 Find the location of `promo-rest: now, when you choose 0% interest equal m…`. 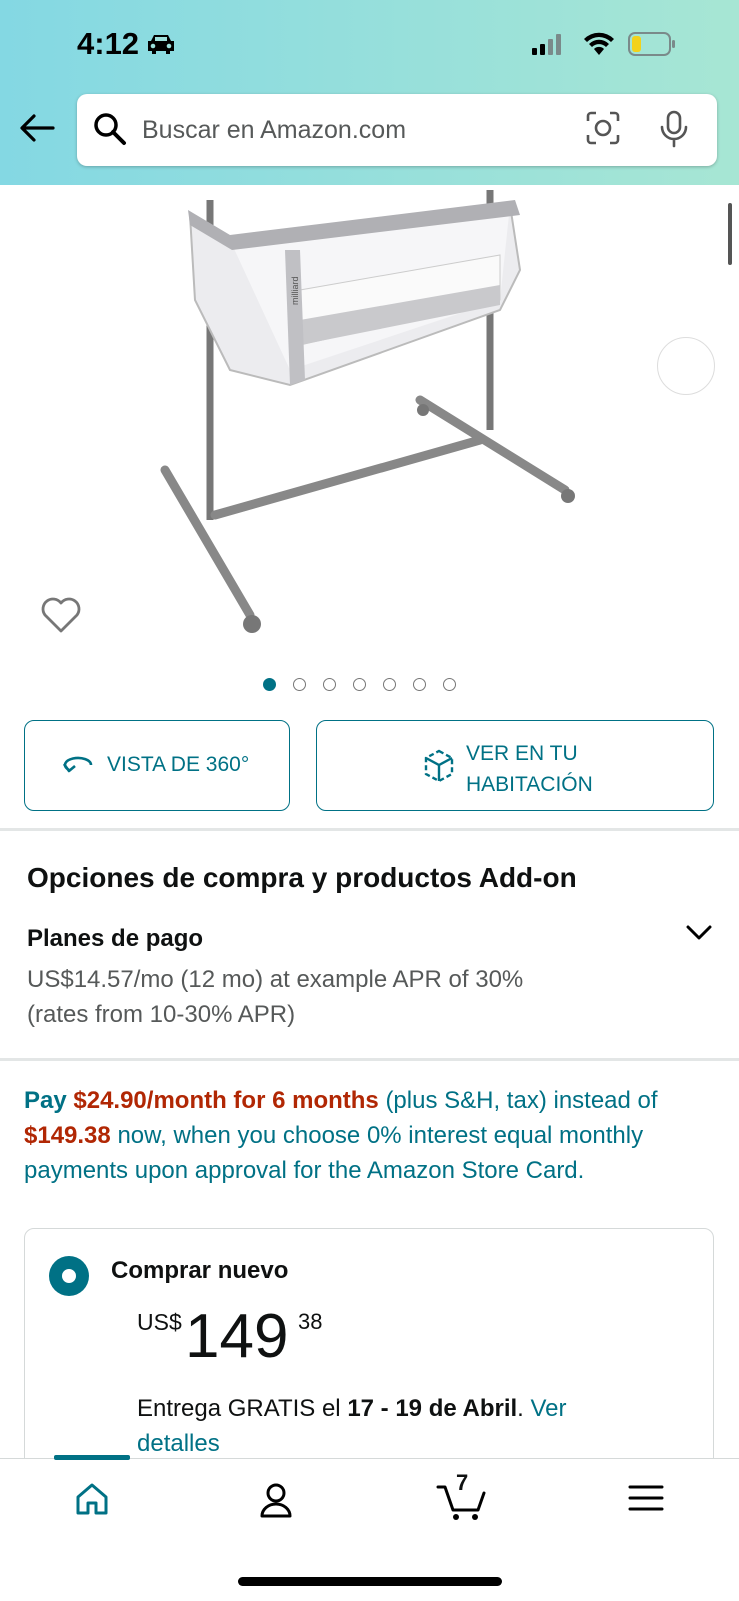

promo-rest: now, when you choose 0% interest equal m… is located at coordinates (334, 1153).